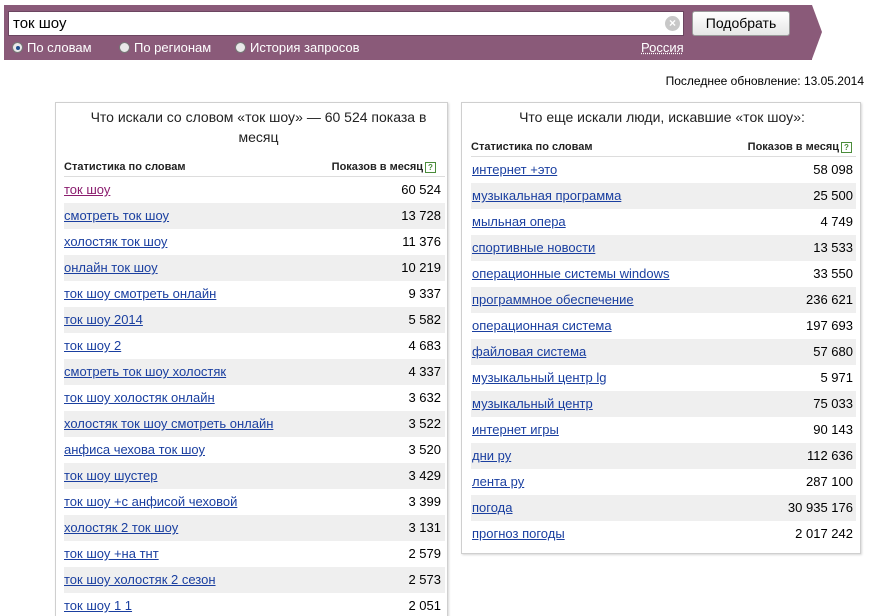 This screenshot has width=877, height=616. What do you see at coordinates (121, 528) in the screenshot?
I see `keyword-link: холостяк 2 ток шоу` at bounding box center [121, 528].